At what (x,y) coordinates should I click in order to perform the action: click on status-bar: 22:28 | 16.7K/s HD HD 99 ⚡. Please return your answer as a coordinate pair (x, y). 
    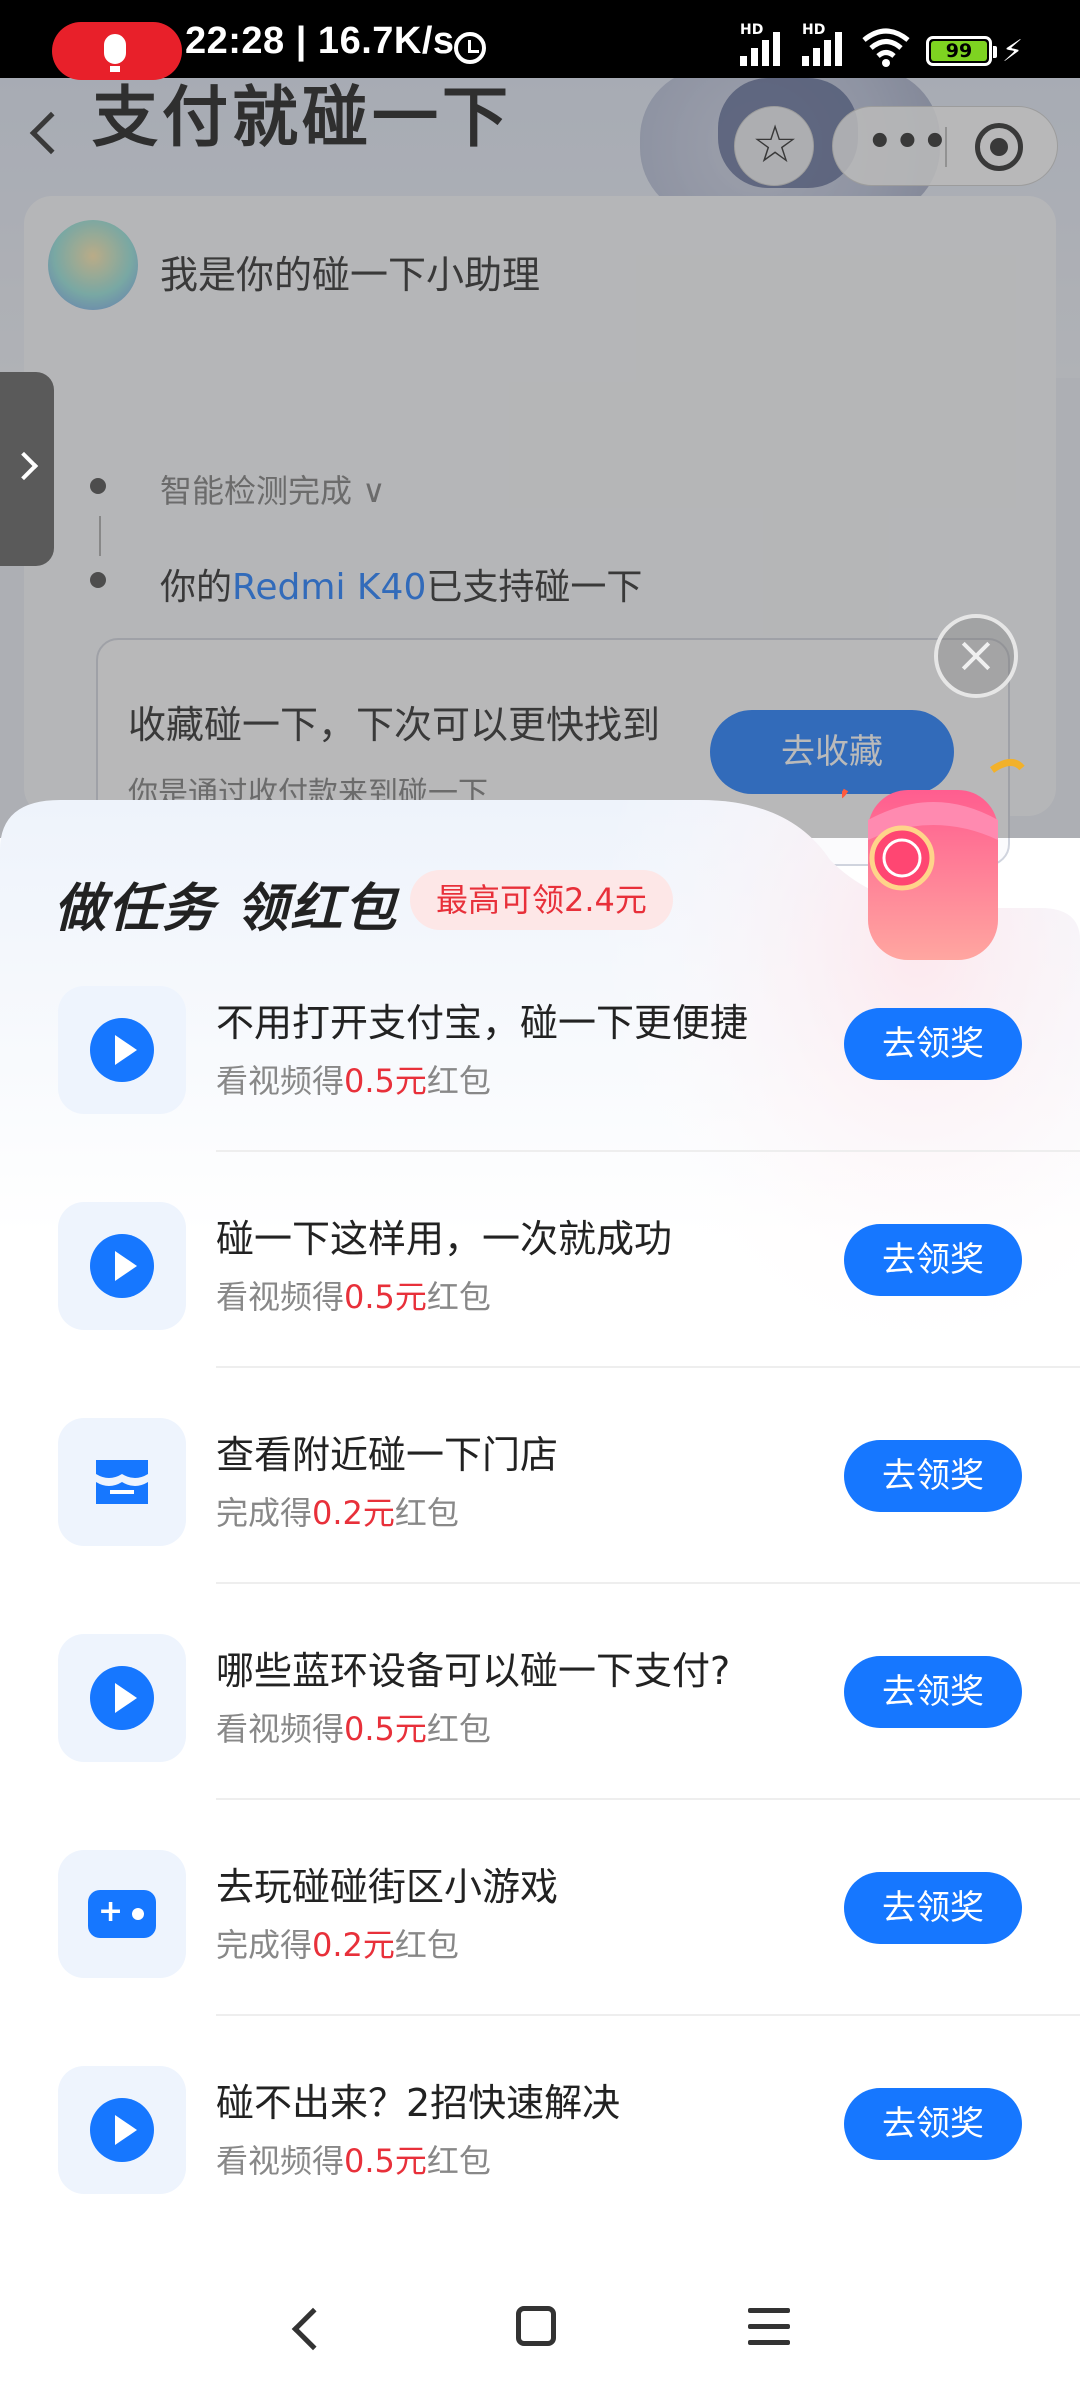
    Looking at the image, I should click on (540, 40).